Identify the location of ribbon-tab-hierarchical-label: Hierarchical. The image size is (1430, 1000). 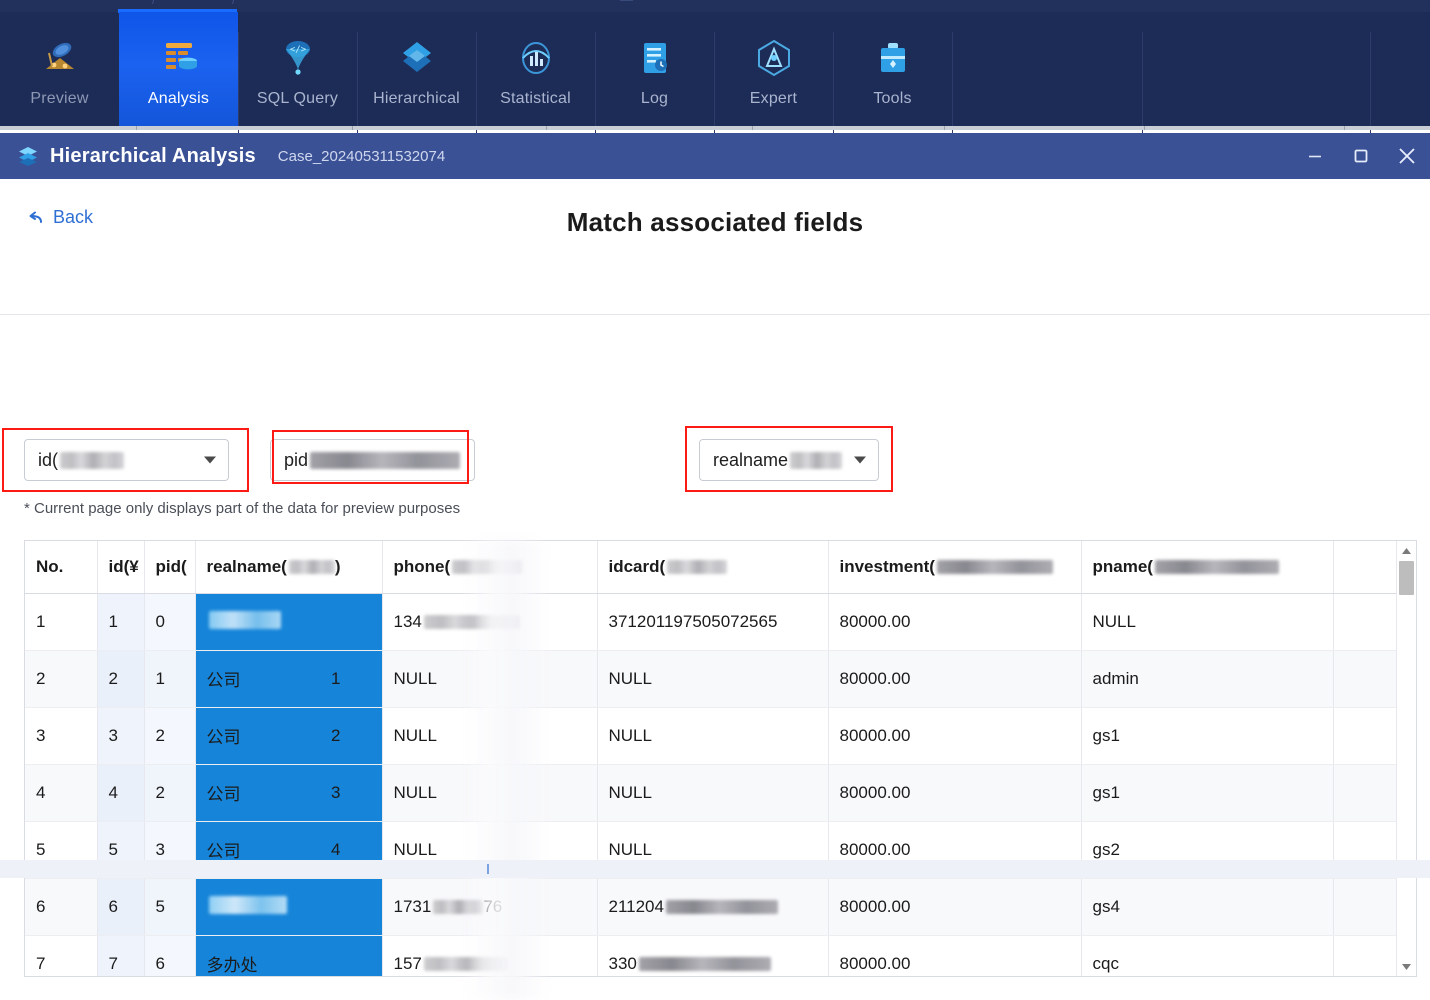
(416, 98).